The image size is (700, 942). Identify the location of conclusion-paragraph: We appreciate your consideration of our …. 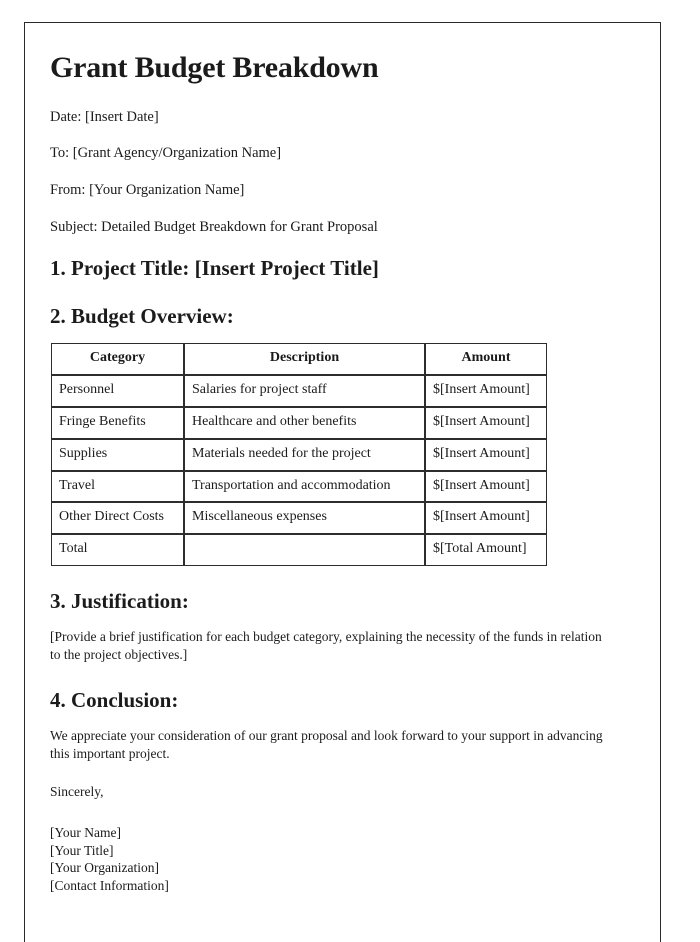
(326, 744).